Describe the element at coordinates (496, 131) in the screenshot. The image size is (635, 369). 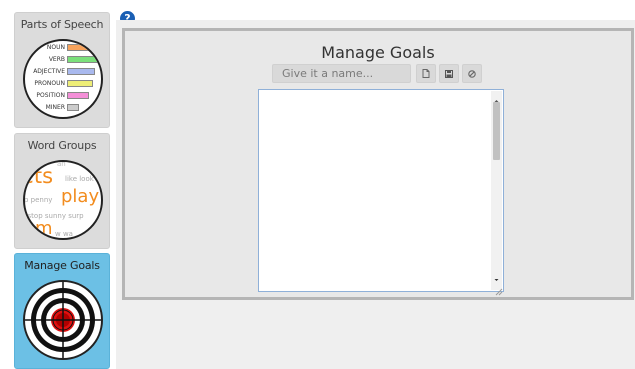
I see `scroll-thumb` at that location.